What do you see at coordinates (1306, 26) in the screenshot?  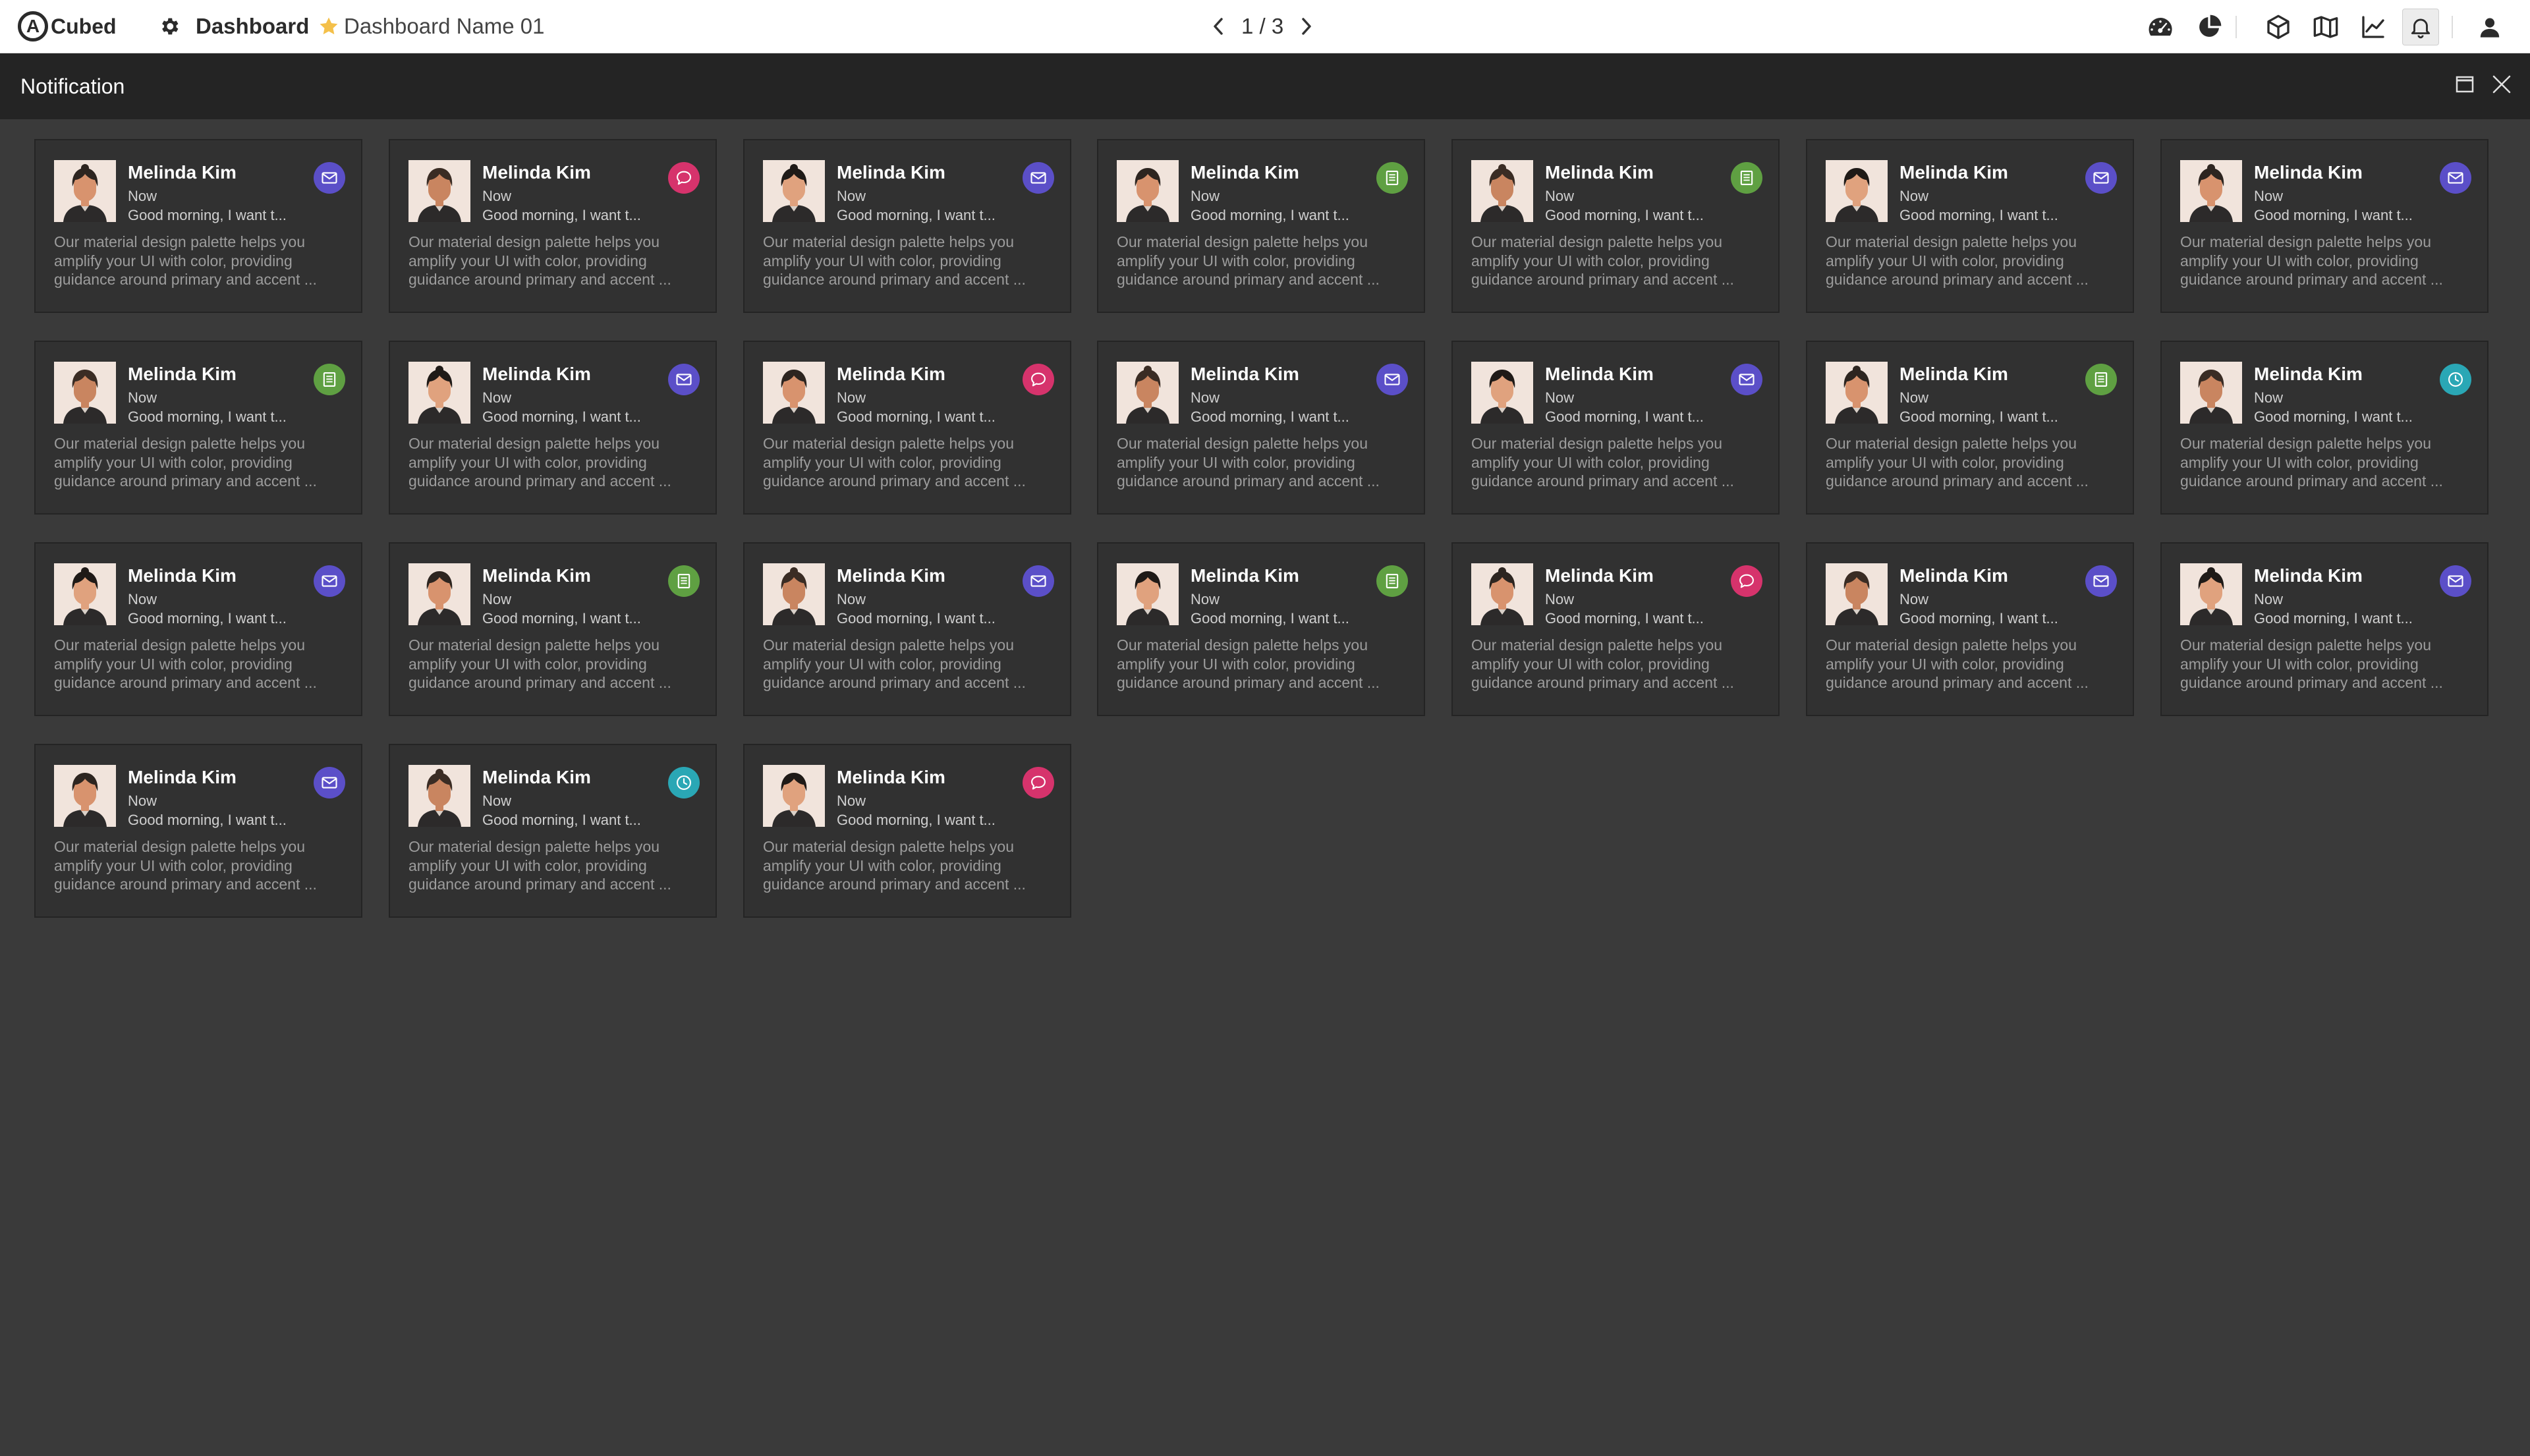 I see `chevron-right-icon` at bounding box center [1306, 26].